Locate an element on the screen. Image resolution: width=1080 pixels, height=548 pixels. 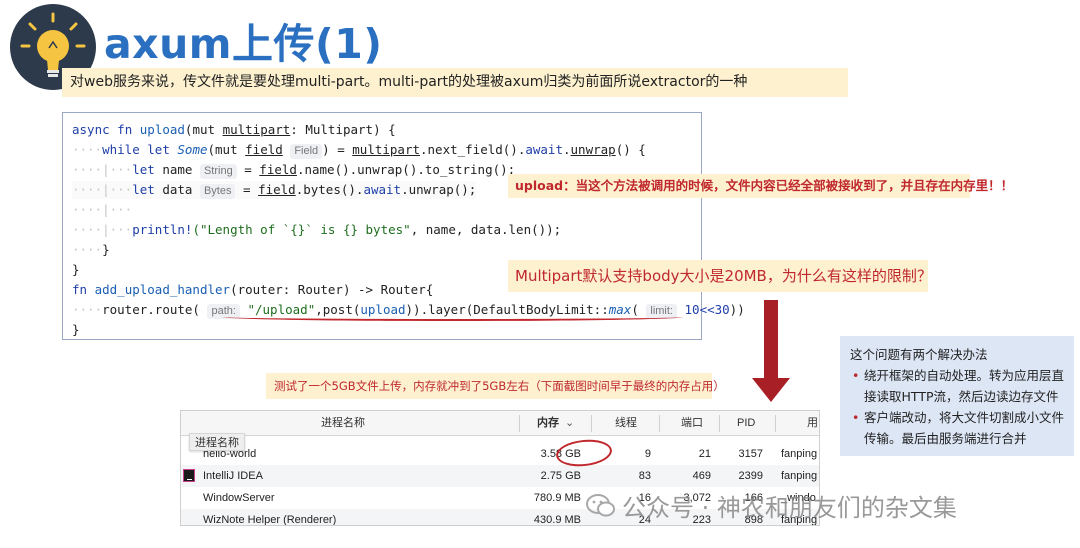
sort-desc-icon: ⌄ is located at coordinates (569, 423).